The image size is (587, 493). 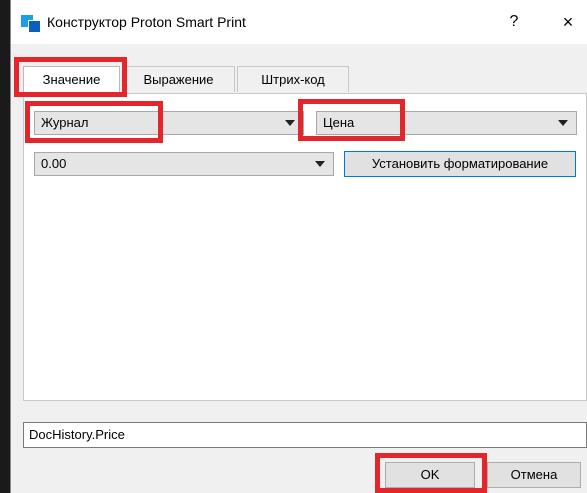 What do you see at coordinates (534, 475) in the screenshot?
I see `cancel-button: Отмена` at bounding box center [534, 475].